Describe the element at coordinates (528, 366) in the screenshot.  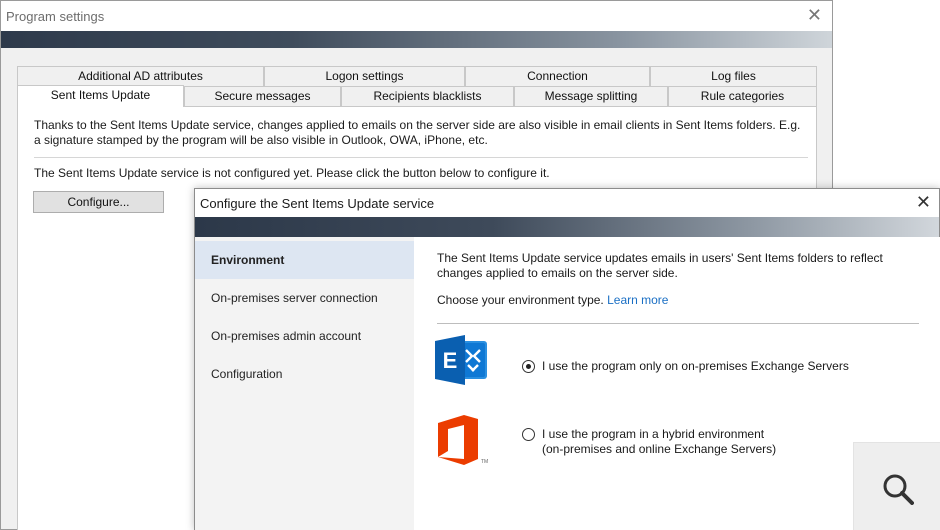
I see `radio-on-premises` at that location.